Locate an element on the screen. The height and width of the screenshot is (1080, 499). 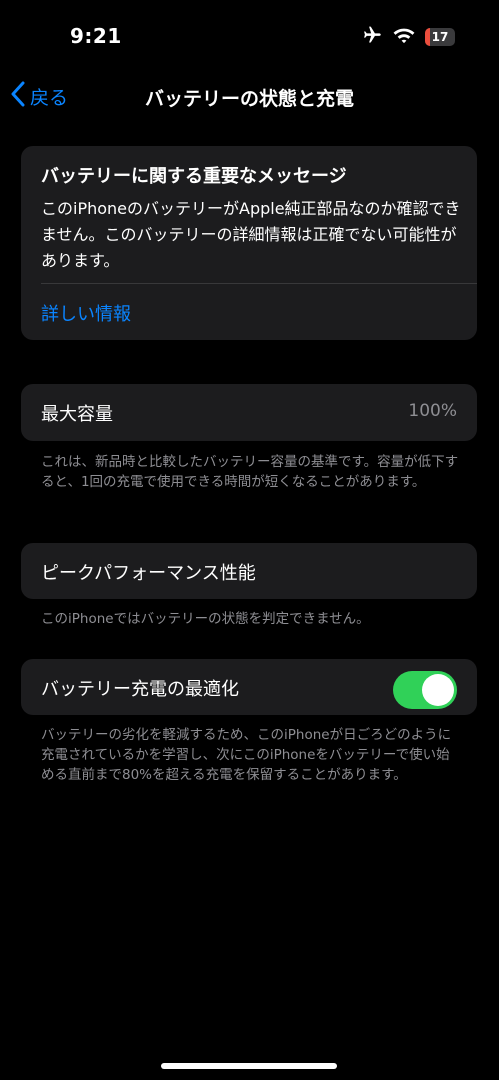
max-capacity-row: 最大容量 100% is located at coordinates (249, 412).